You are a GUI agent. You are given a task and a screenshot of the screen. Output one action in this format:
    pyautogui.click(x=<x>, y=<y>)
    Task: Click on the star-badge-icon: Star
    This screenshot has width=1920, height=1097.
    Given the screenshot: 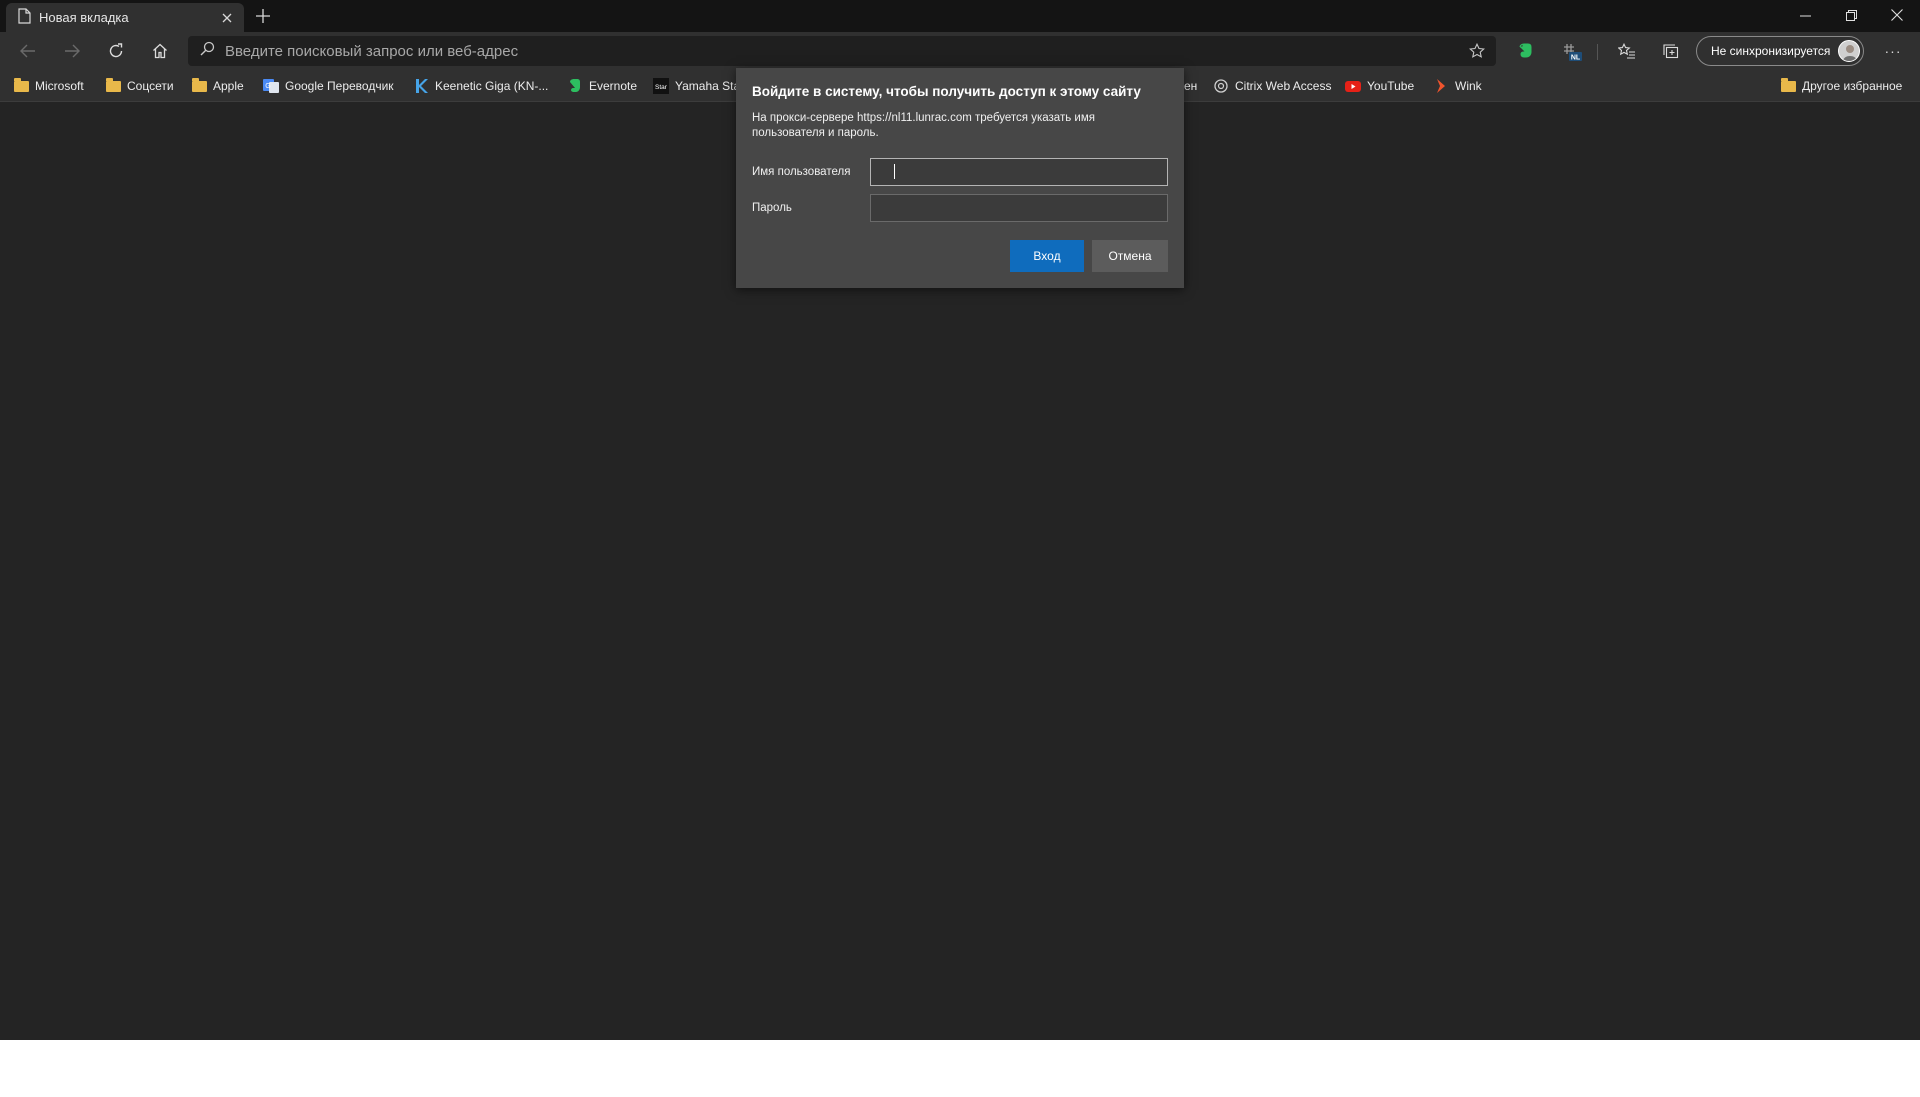 What is the action you would take?
    pyautogui.click(x=661, y=86)
    